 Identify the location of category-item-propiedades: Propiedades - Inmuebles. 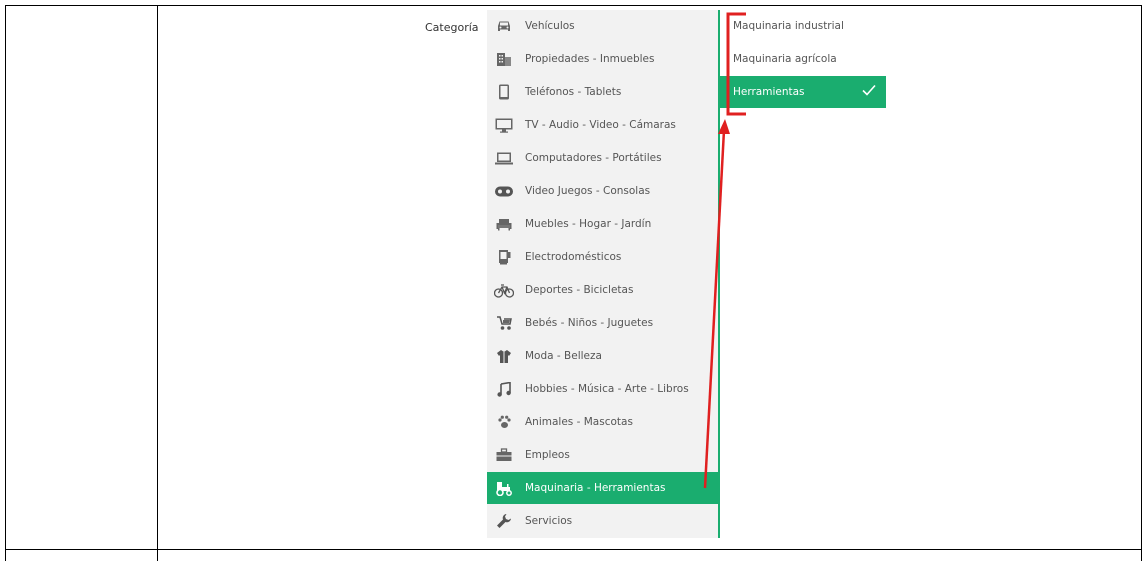
(602, 59).